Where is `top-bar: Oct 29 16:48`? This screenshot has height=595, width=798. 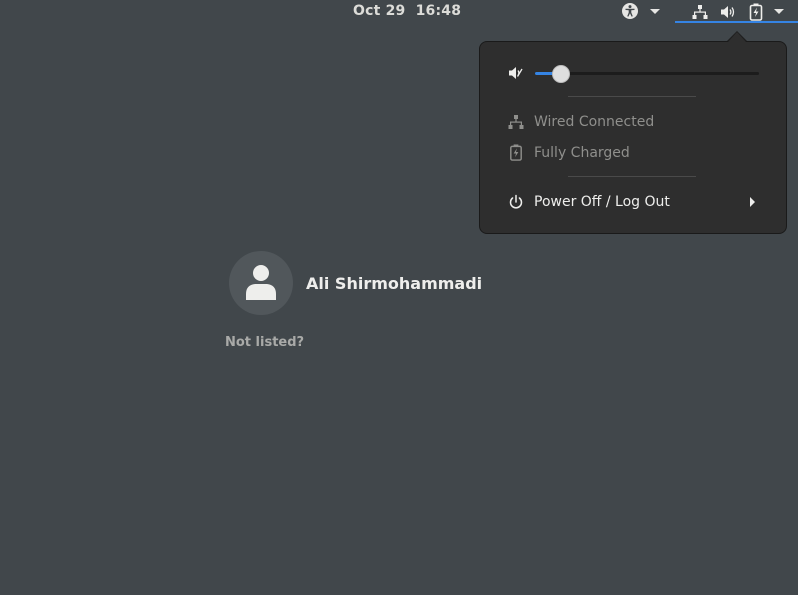
top-bar: Oct 29 16:48 is located at coordinates (399, 12).